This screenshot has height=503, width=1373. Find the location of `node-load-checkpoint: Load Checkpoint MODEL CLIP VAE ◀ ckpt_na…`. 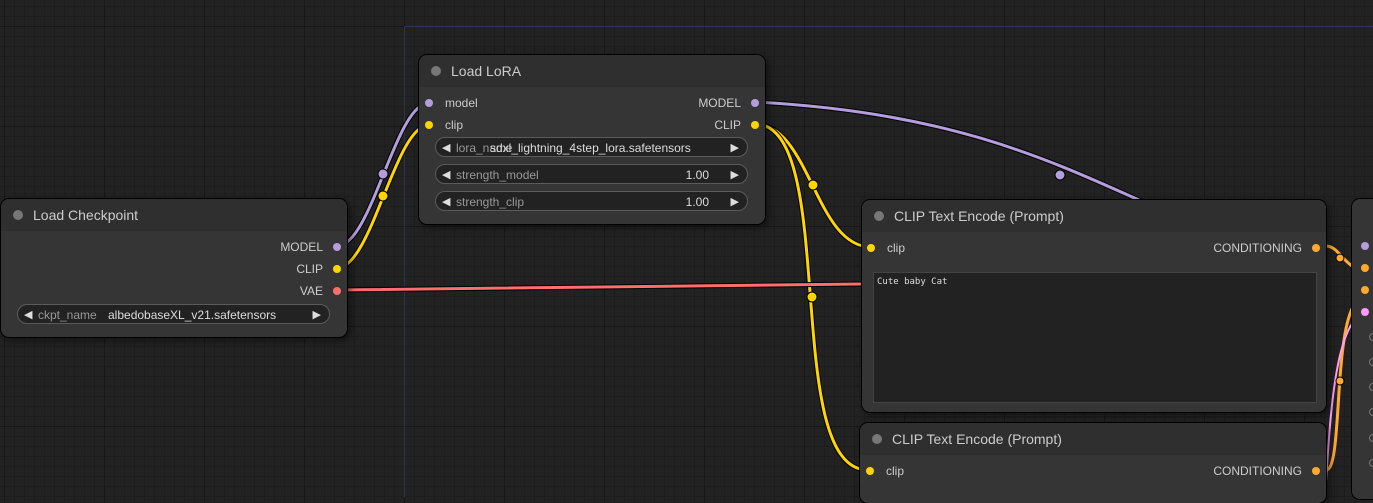

node-load-checkpoint: Load Checkpoint MODEL CLIP VAE ◀ ckpt_na… is located at coordinates (174, 268).